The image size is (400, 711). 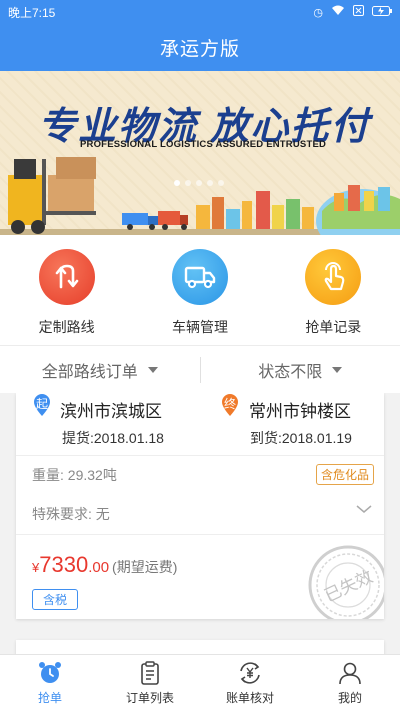 I want to click on vehicle-management-button: 车辆管理, so click(x=199, y=290).